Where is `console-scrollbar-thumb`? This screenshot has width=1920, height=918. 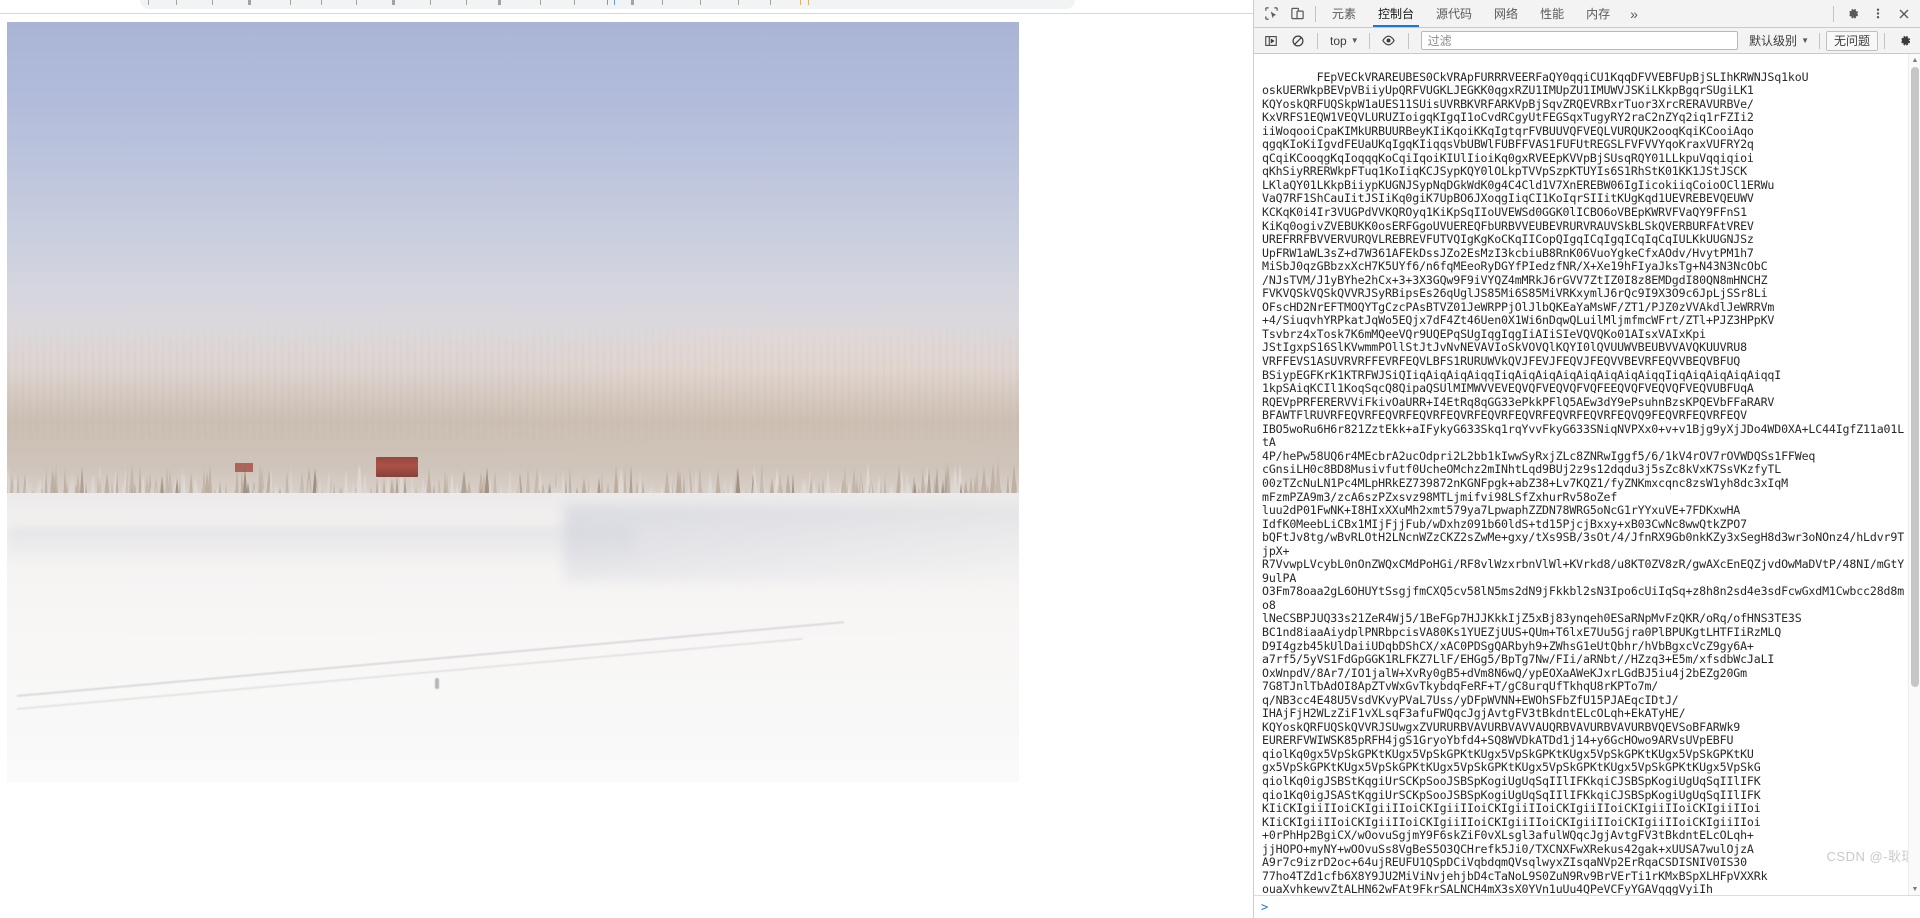
console-scrollbar-thumb is located at coordinates (1915, 377).